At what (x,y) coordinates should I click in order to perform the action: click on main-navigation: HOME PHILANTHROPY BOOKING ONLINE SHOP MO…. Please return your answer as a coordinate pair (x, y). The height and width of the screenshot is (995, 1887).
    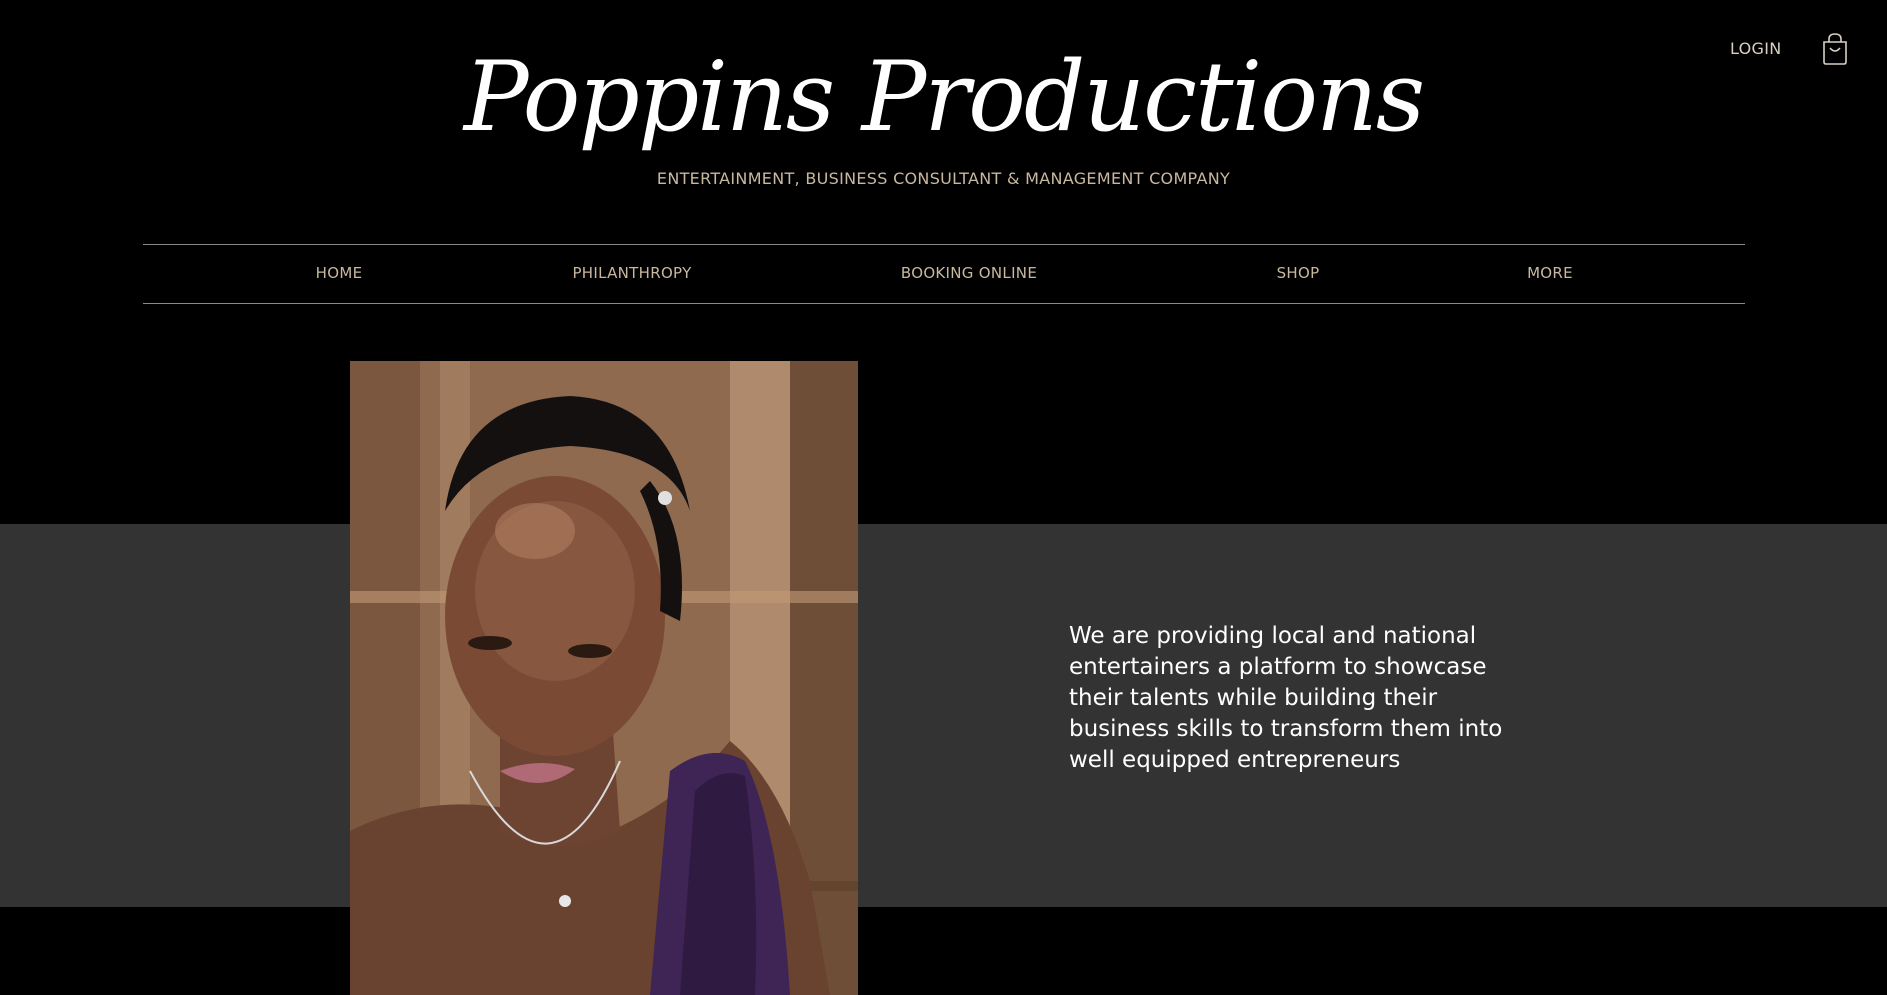
    Looking at the image, I should click on (944, 274).